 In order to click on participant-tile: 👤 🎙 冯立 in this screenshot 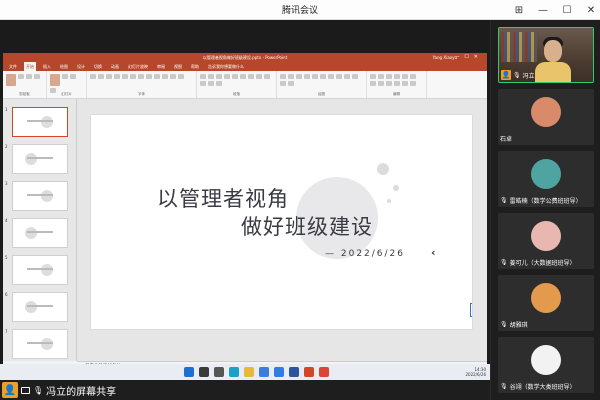, I will do `click(546, 55)`.